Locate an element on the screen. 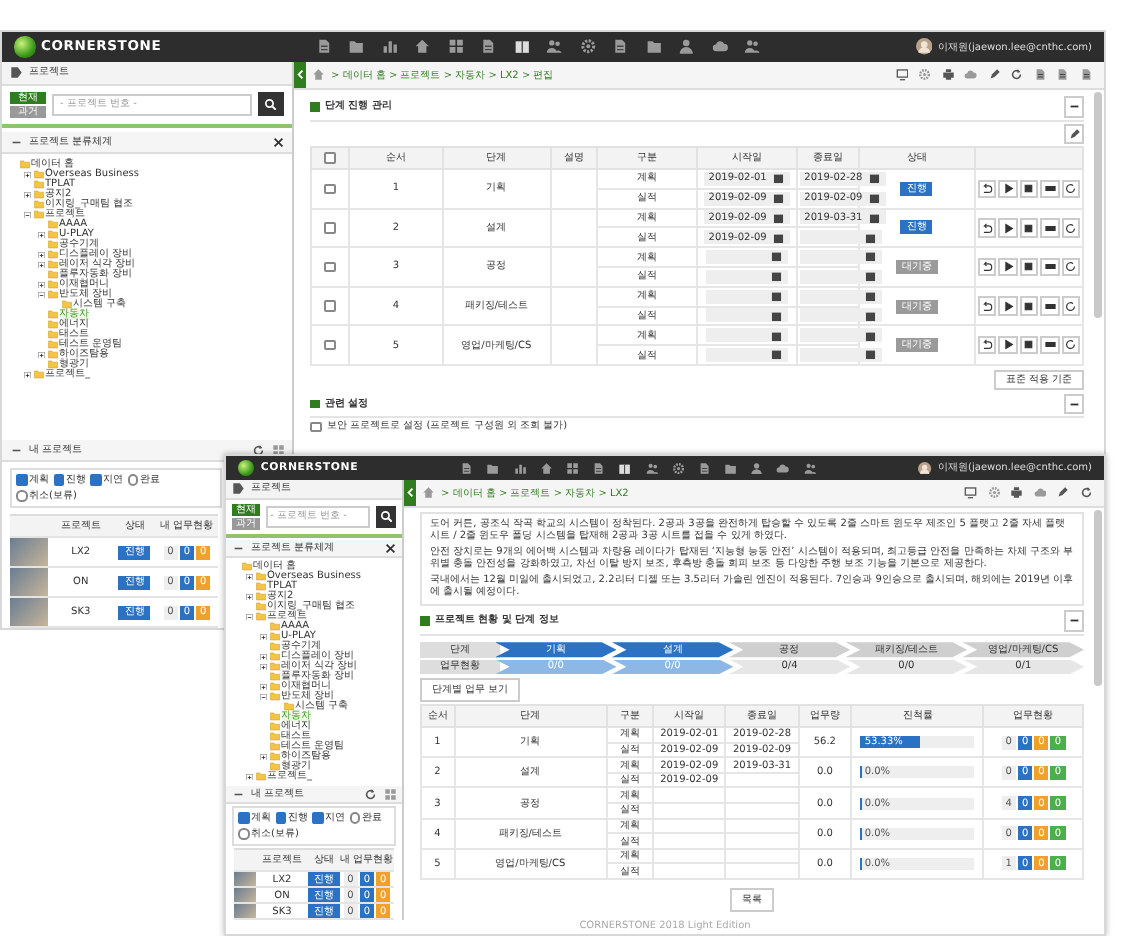  book-icon is located at coordinates (625, 468).